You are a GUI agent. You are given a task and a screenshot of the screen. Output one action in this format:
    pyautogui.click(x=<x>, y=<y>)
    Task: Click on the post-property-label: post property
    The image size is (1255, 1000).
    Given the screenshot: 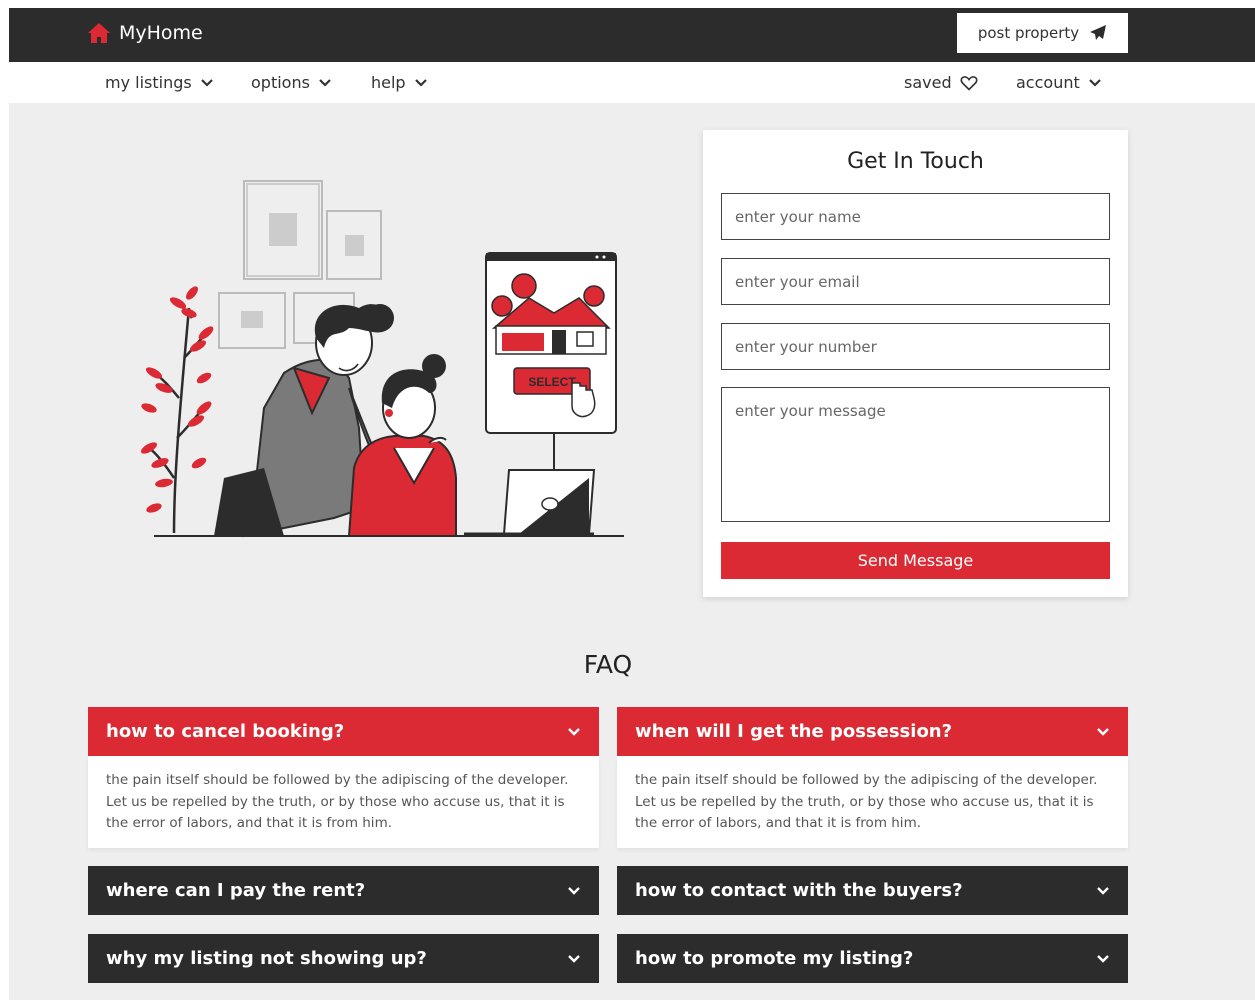 What is the action you would take?
    pyautogui.click(x=1028, y=33)
    